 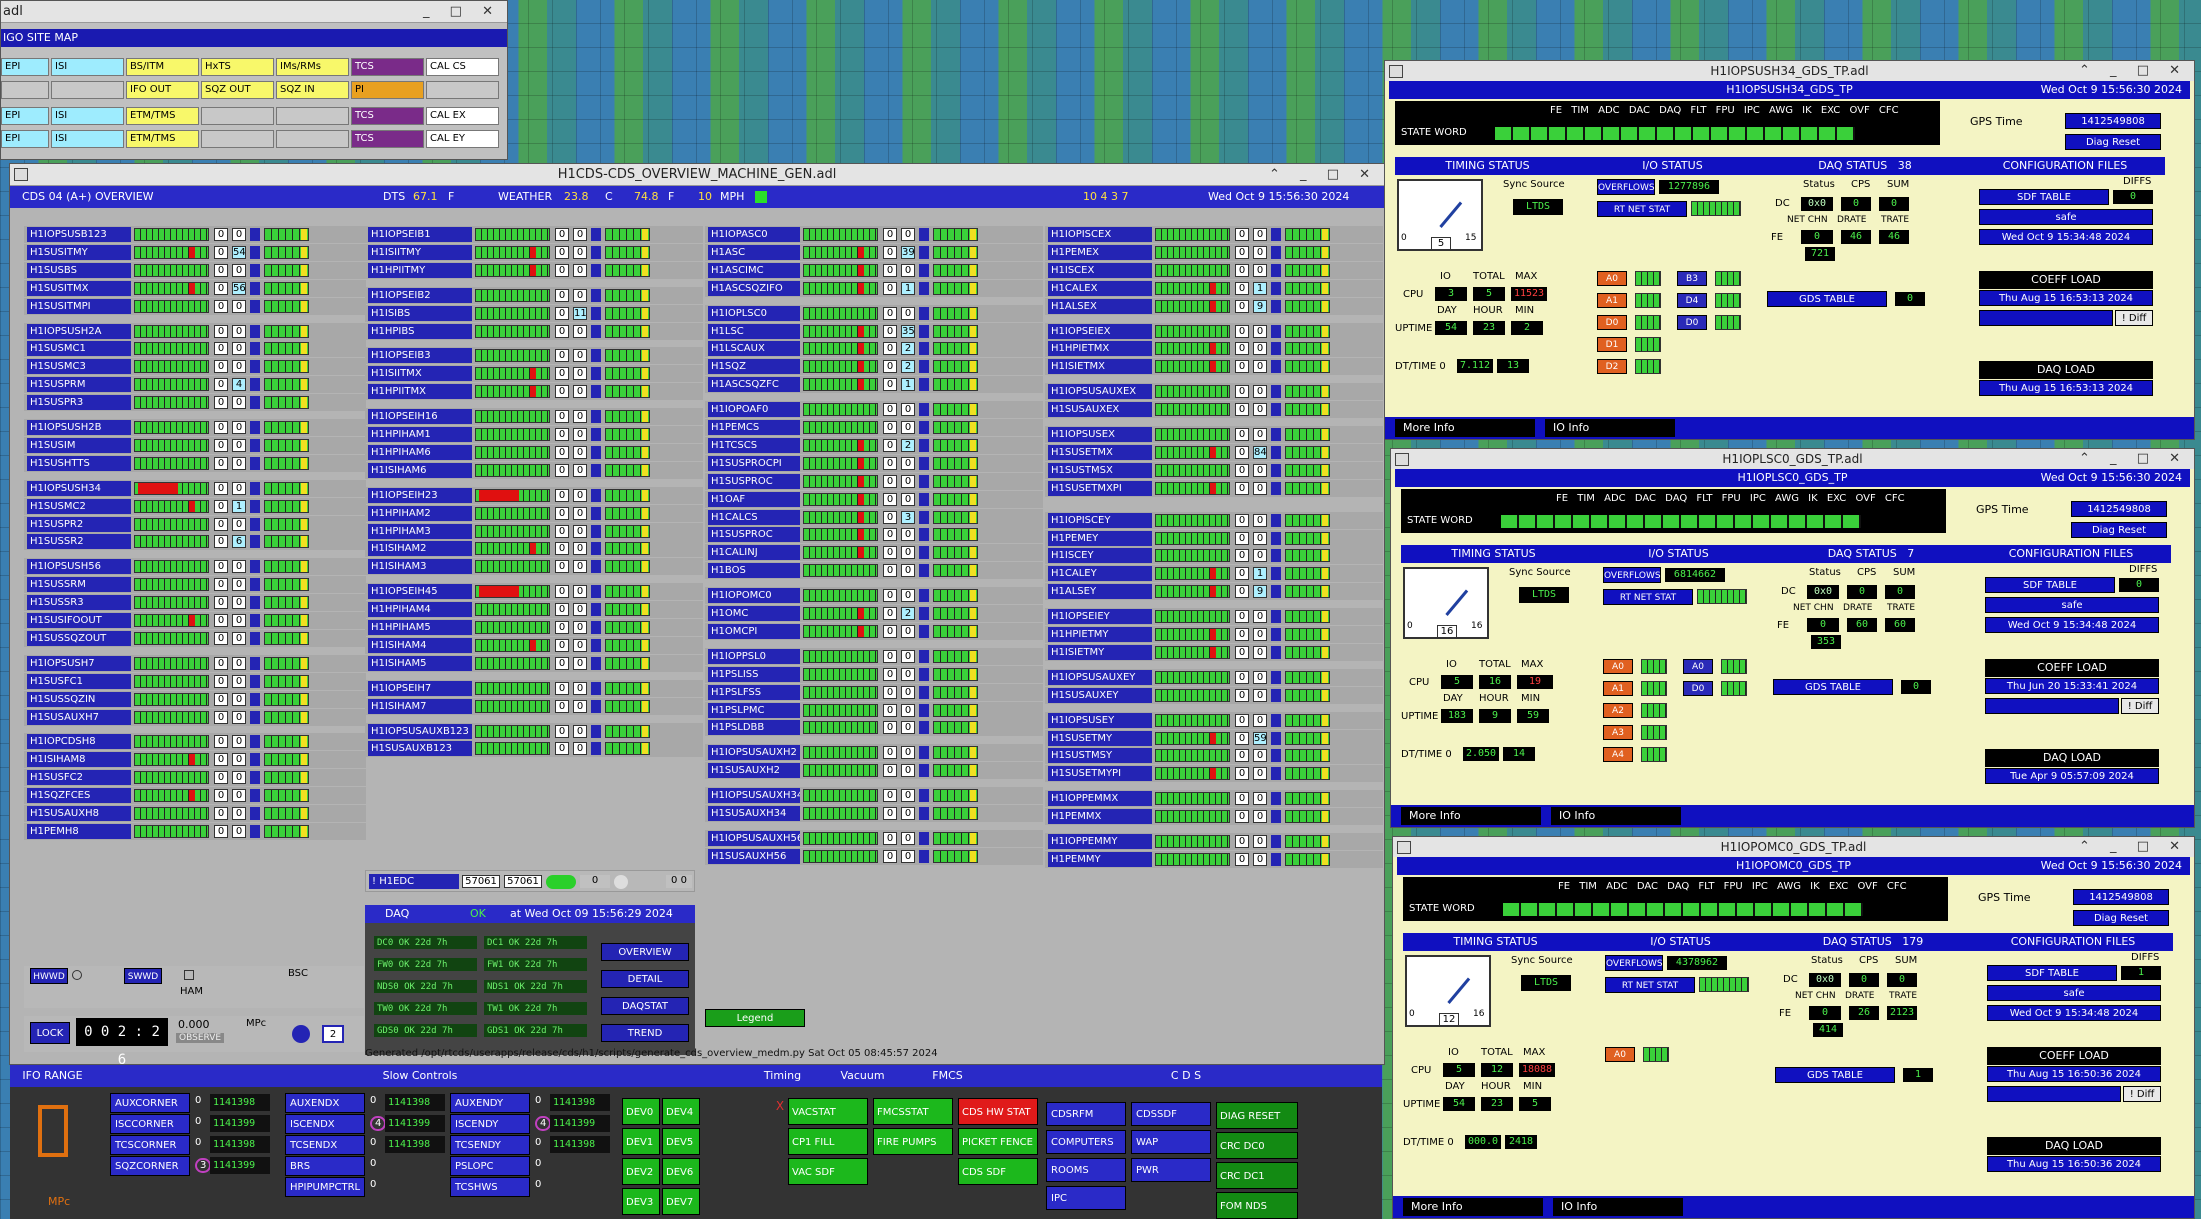 What do you see at coordinates (1100, 488) in the screenshot?
I see `model-name-button: H1SUSETMXPI` at bounding box center [1100, 488].